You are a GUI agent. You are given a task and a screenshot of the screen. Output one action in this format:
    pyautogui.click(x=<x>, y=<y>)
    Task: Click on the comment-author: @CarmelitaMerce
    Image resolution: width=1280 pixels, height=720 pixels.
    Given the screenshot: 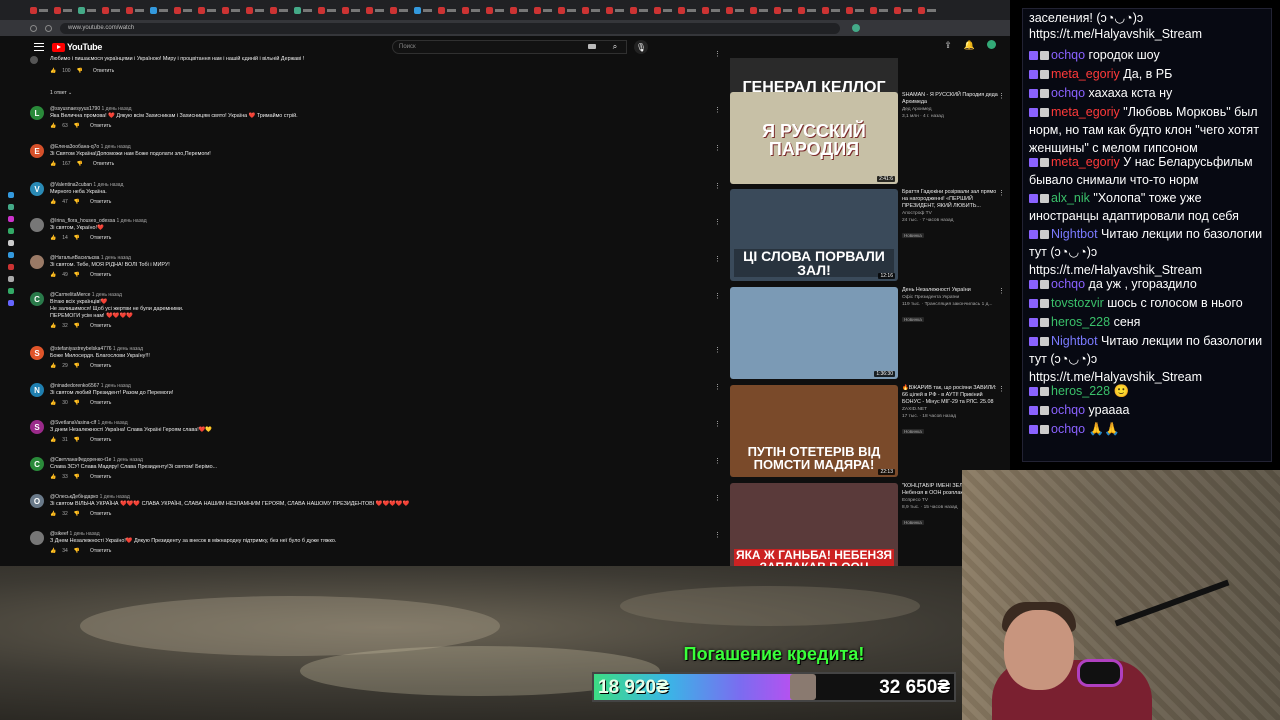 What is the action you would take?
    pyautogui.click(x=70, y=295)
    